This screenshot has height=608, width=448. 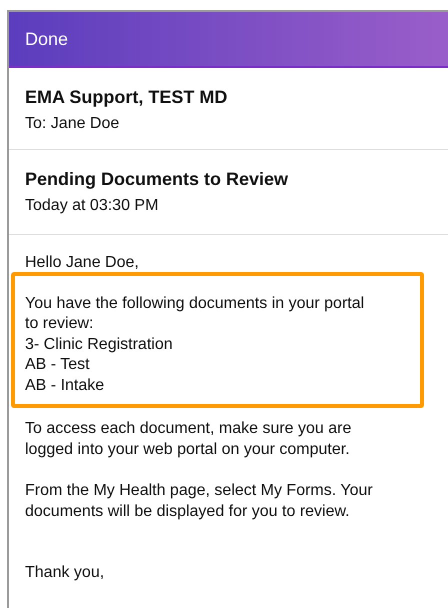 I want to click on done-button: Done, so click(x=46, y=39).